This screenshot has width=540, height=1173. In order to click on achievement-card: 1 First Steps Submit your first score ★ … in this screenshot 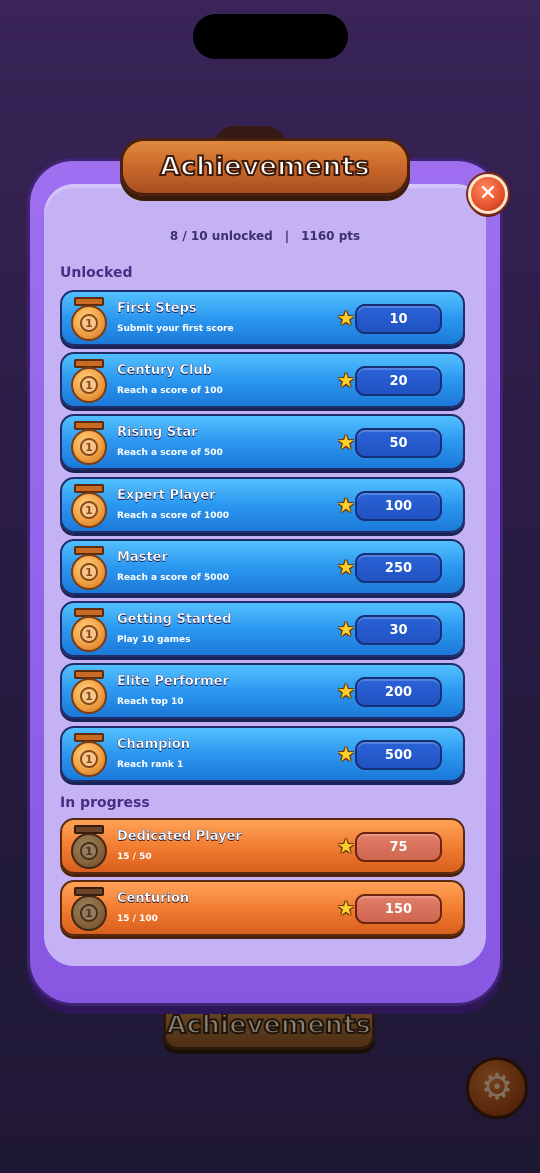, I will do `click(262, 318)`.